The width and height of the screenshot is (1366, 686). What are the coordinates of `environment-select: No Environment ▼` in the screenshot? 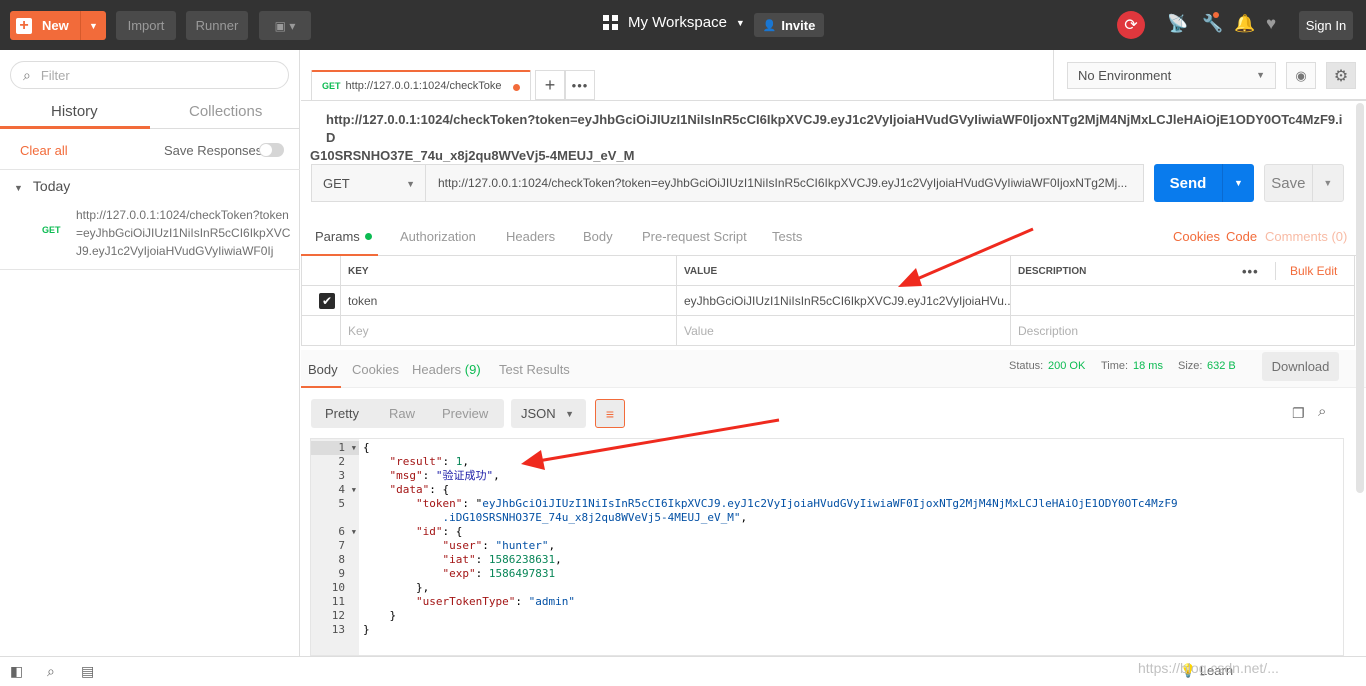 It's located at (1171, 75).